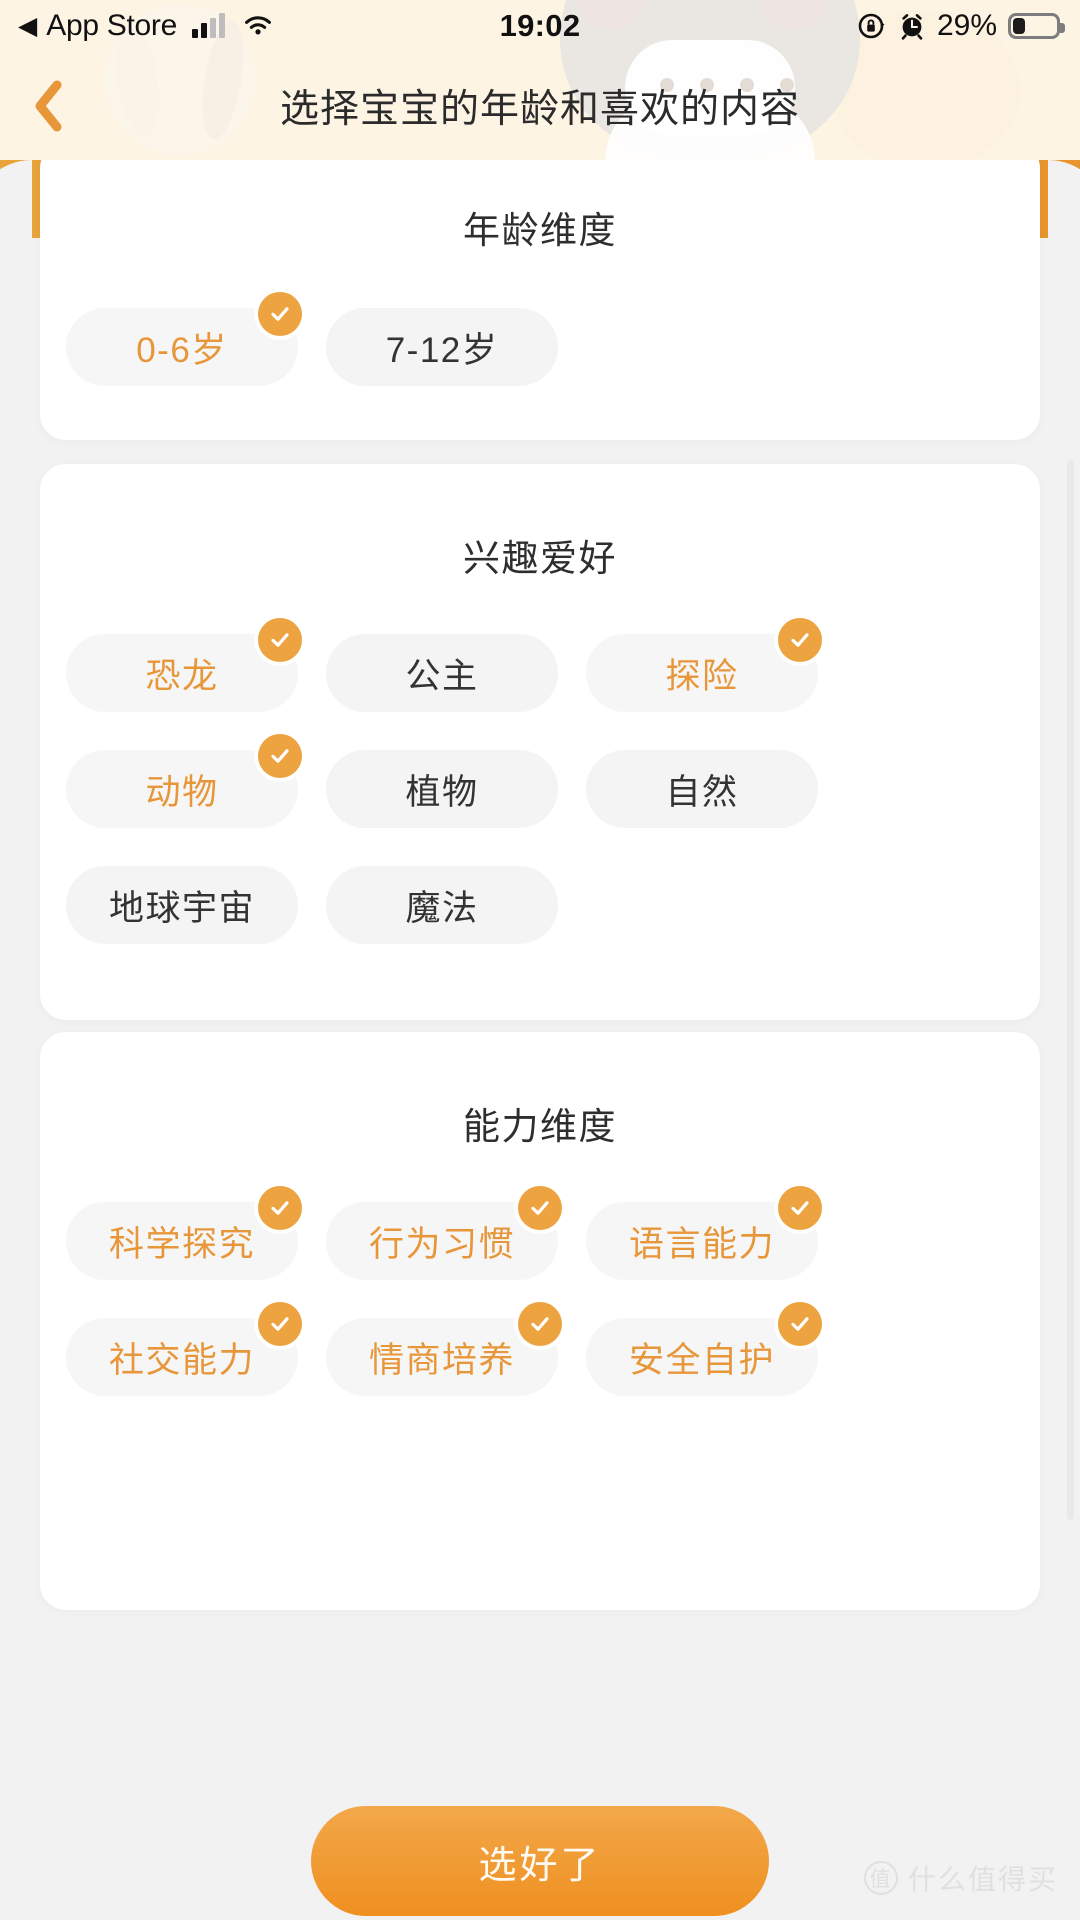 The width and height of the screenshot is (1080, 1920). What do you see at coordinates (1036, 26) in the screenshot?
I see `battery-icon` at bounding box center [1036, 26].